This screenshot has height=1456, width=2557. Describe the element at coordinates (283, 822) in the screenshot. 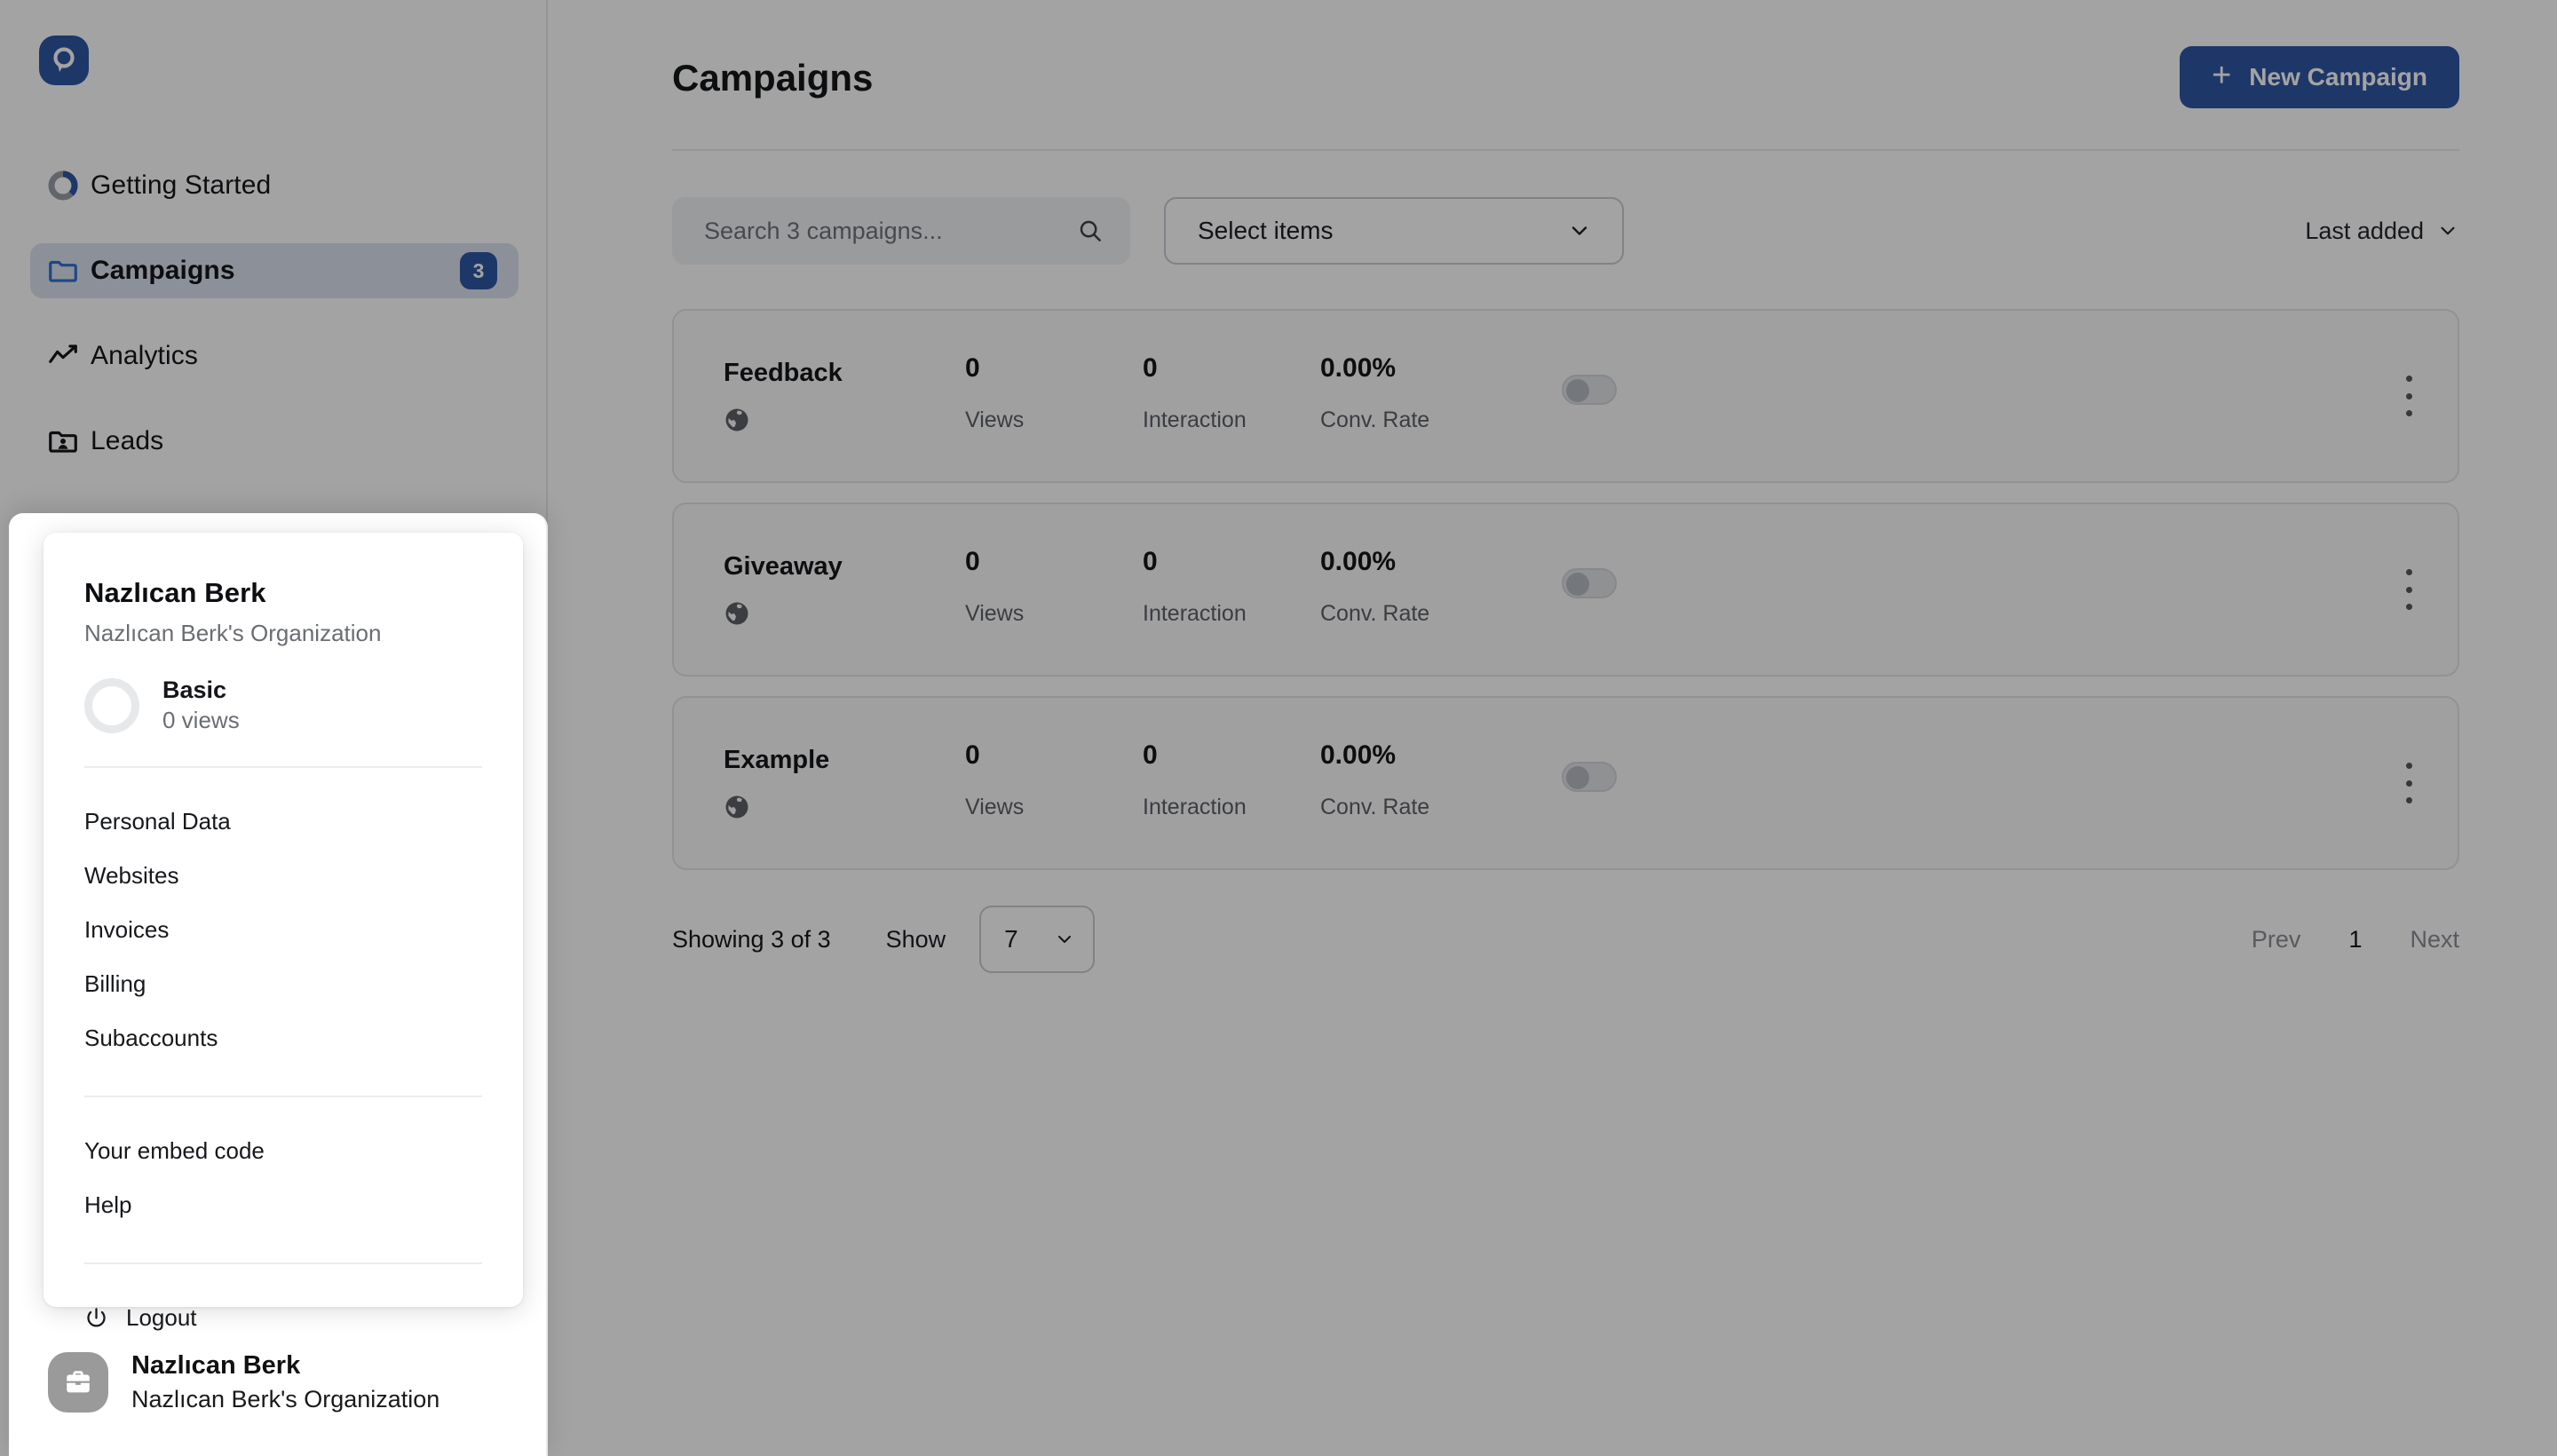

I see `menu-item-personal-data: Personal Data` at that location.